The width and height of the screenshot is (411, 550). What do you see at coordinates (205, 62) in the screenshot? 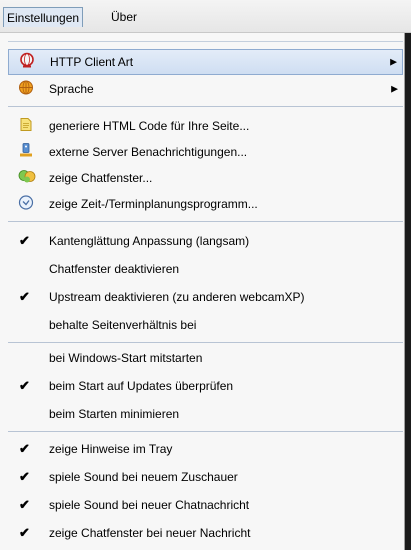
I see `menu-item-http-client: HTTP Client Art ▶` at bounding box center [205, 62].